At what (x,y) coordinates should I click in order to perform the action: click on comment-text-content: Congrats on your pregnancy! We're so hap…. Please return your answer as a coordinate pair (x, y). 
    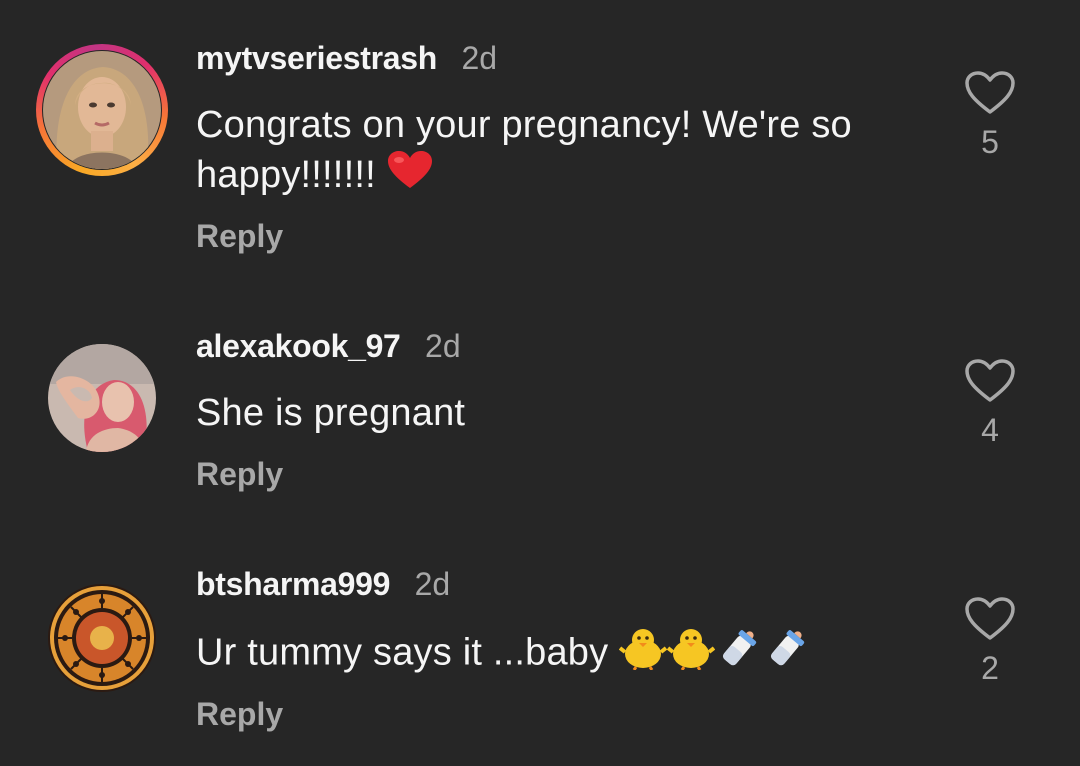
    Looking at the image, I should click on (524, 150).